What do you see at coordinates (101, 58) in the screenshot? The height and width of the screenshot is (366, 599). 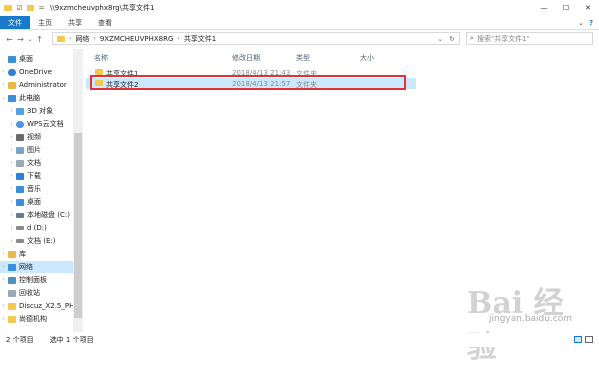 I see `column-name: 名称` at bounding box center [101, 58].